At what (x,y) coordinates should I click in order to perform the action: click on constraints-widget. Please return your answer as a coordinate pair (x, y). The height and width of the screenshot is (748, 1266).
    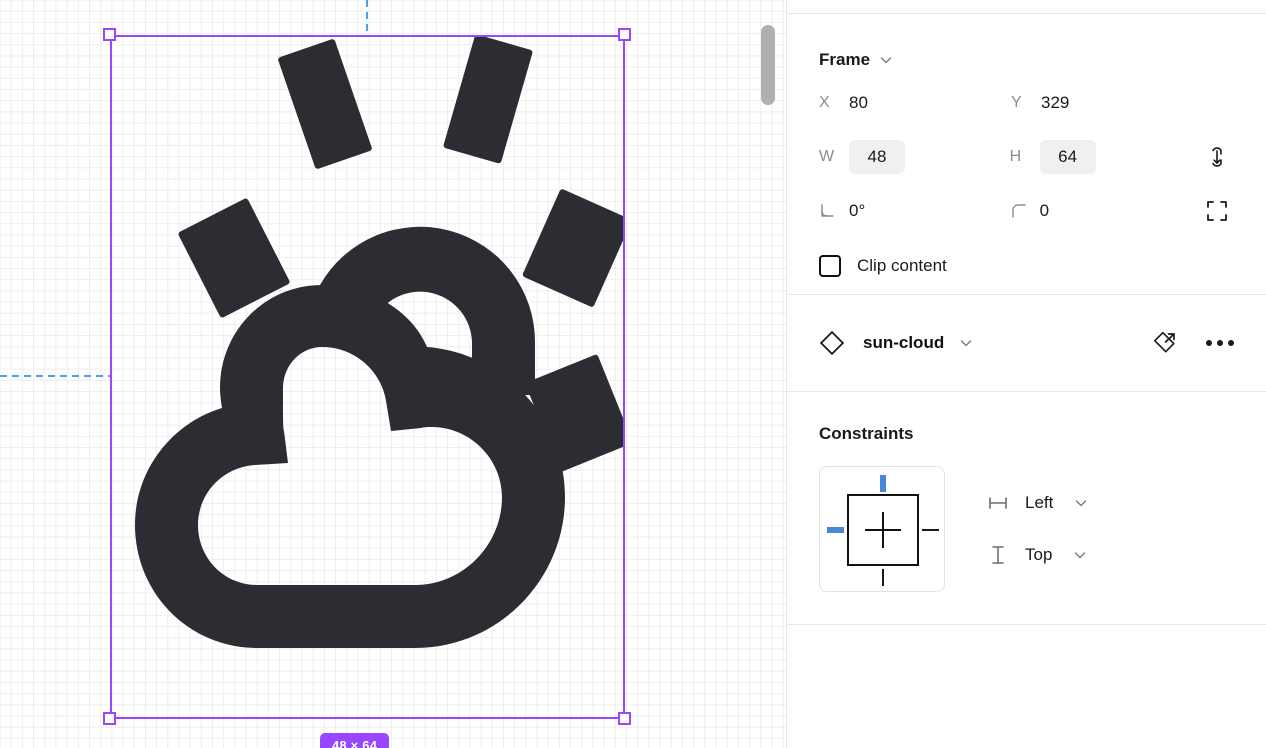
    Looking at the image, I should click on (882, 529).